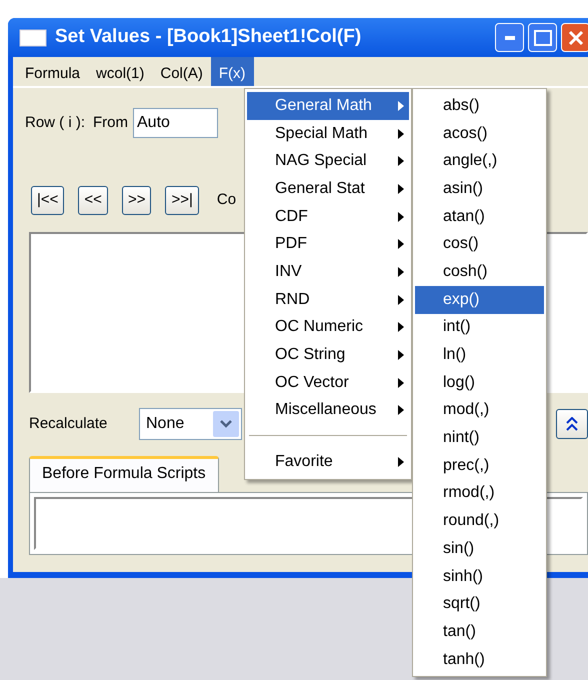 The width and height of the screenshot is (588, 680). I want to click on from-label: From, so click(110, 122).